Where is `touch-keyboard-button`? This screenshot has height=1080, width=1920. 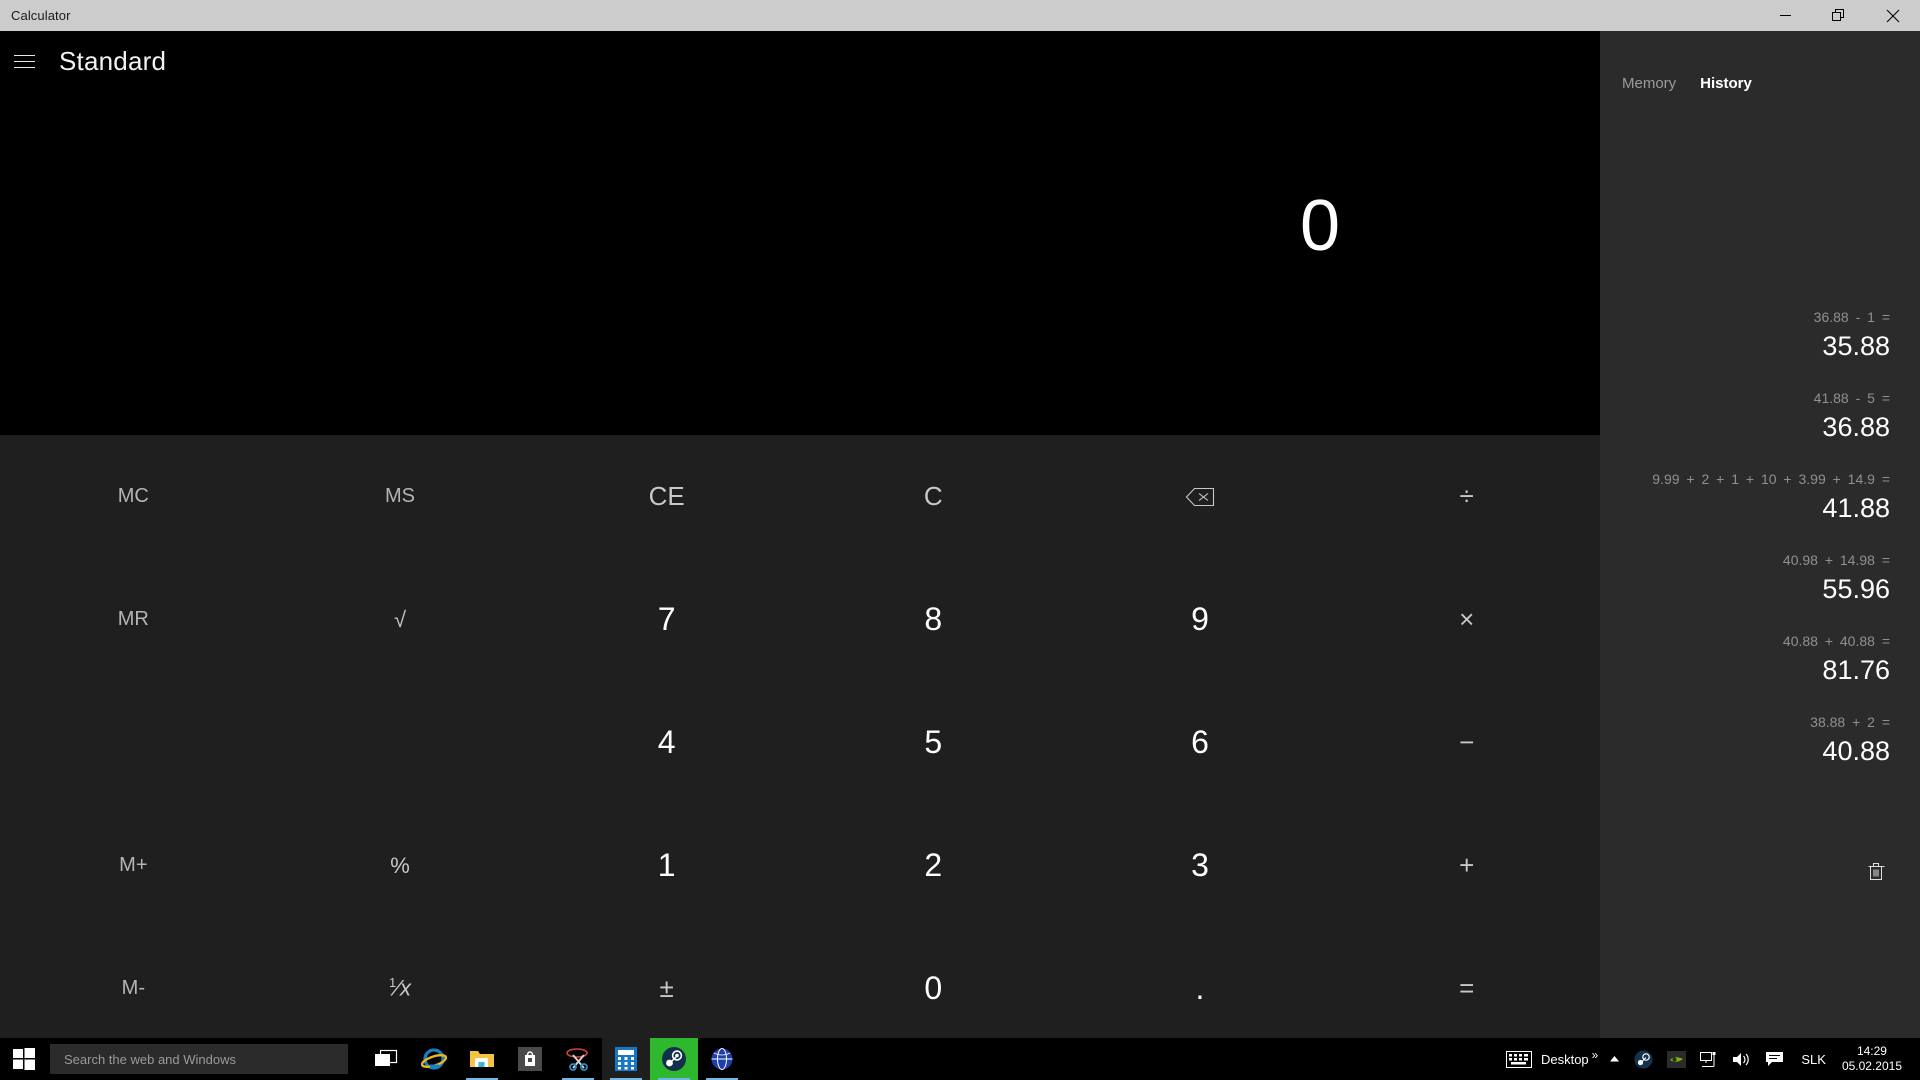
touch-keyboard-button is located at coordinates (1519, 1059).